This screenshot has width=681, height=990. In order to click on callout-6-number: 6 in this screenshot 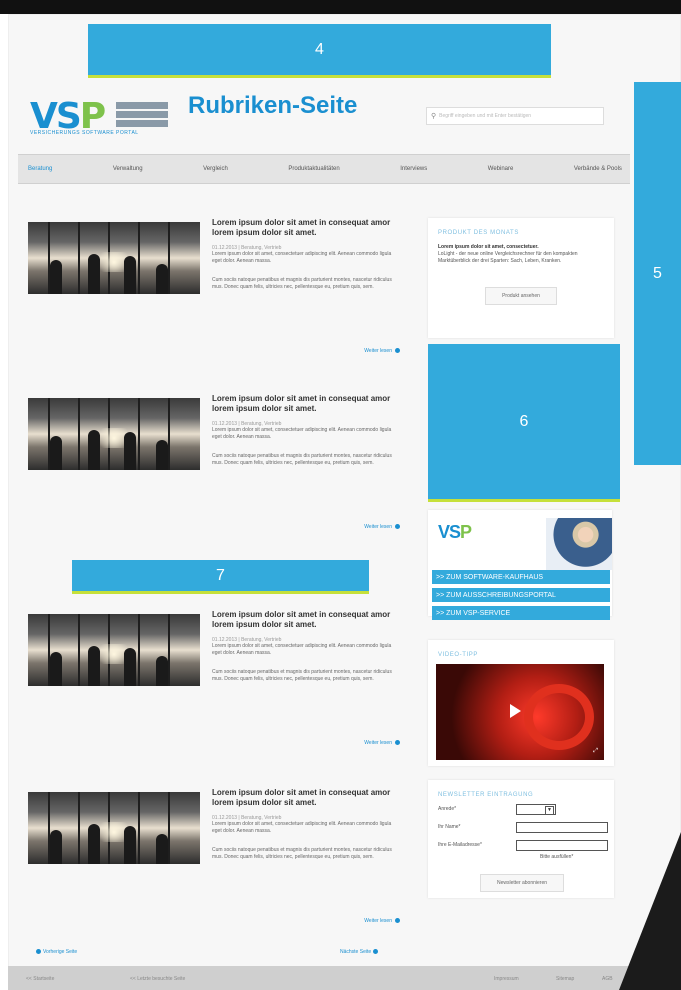, I will do `click(524, 421)`.